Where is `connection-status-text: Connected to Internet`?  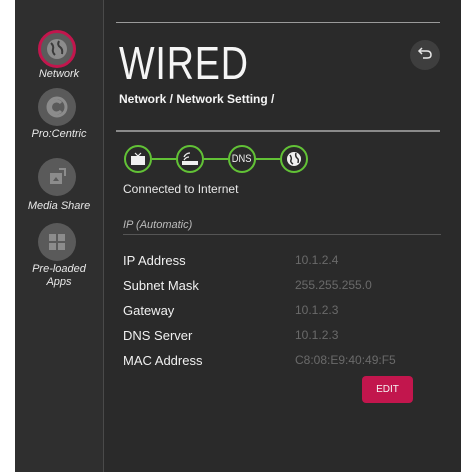
connection-status-text: Connected to Internet is located at coordinates (181, 189).